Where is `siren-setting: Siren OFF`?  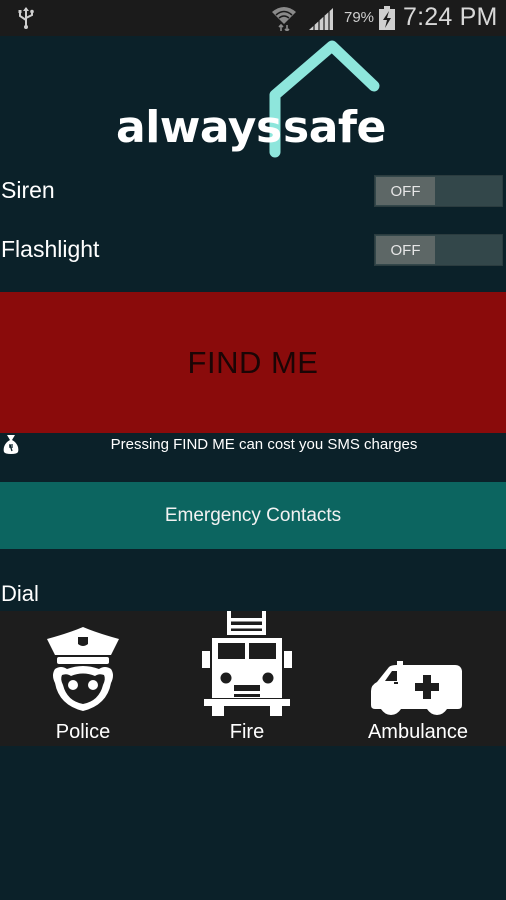 siren-setting: Siren OFF is located at coordinates (253, 191).